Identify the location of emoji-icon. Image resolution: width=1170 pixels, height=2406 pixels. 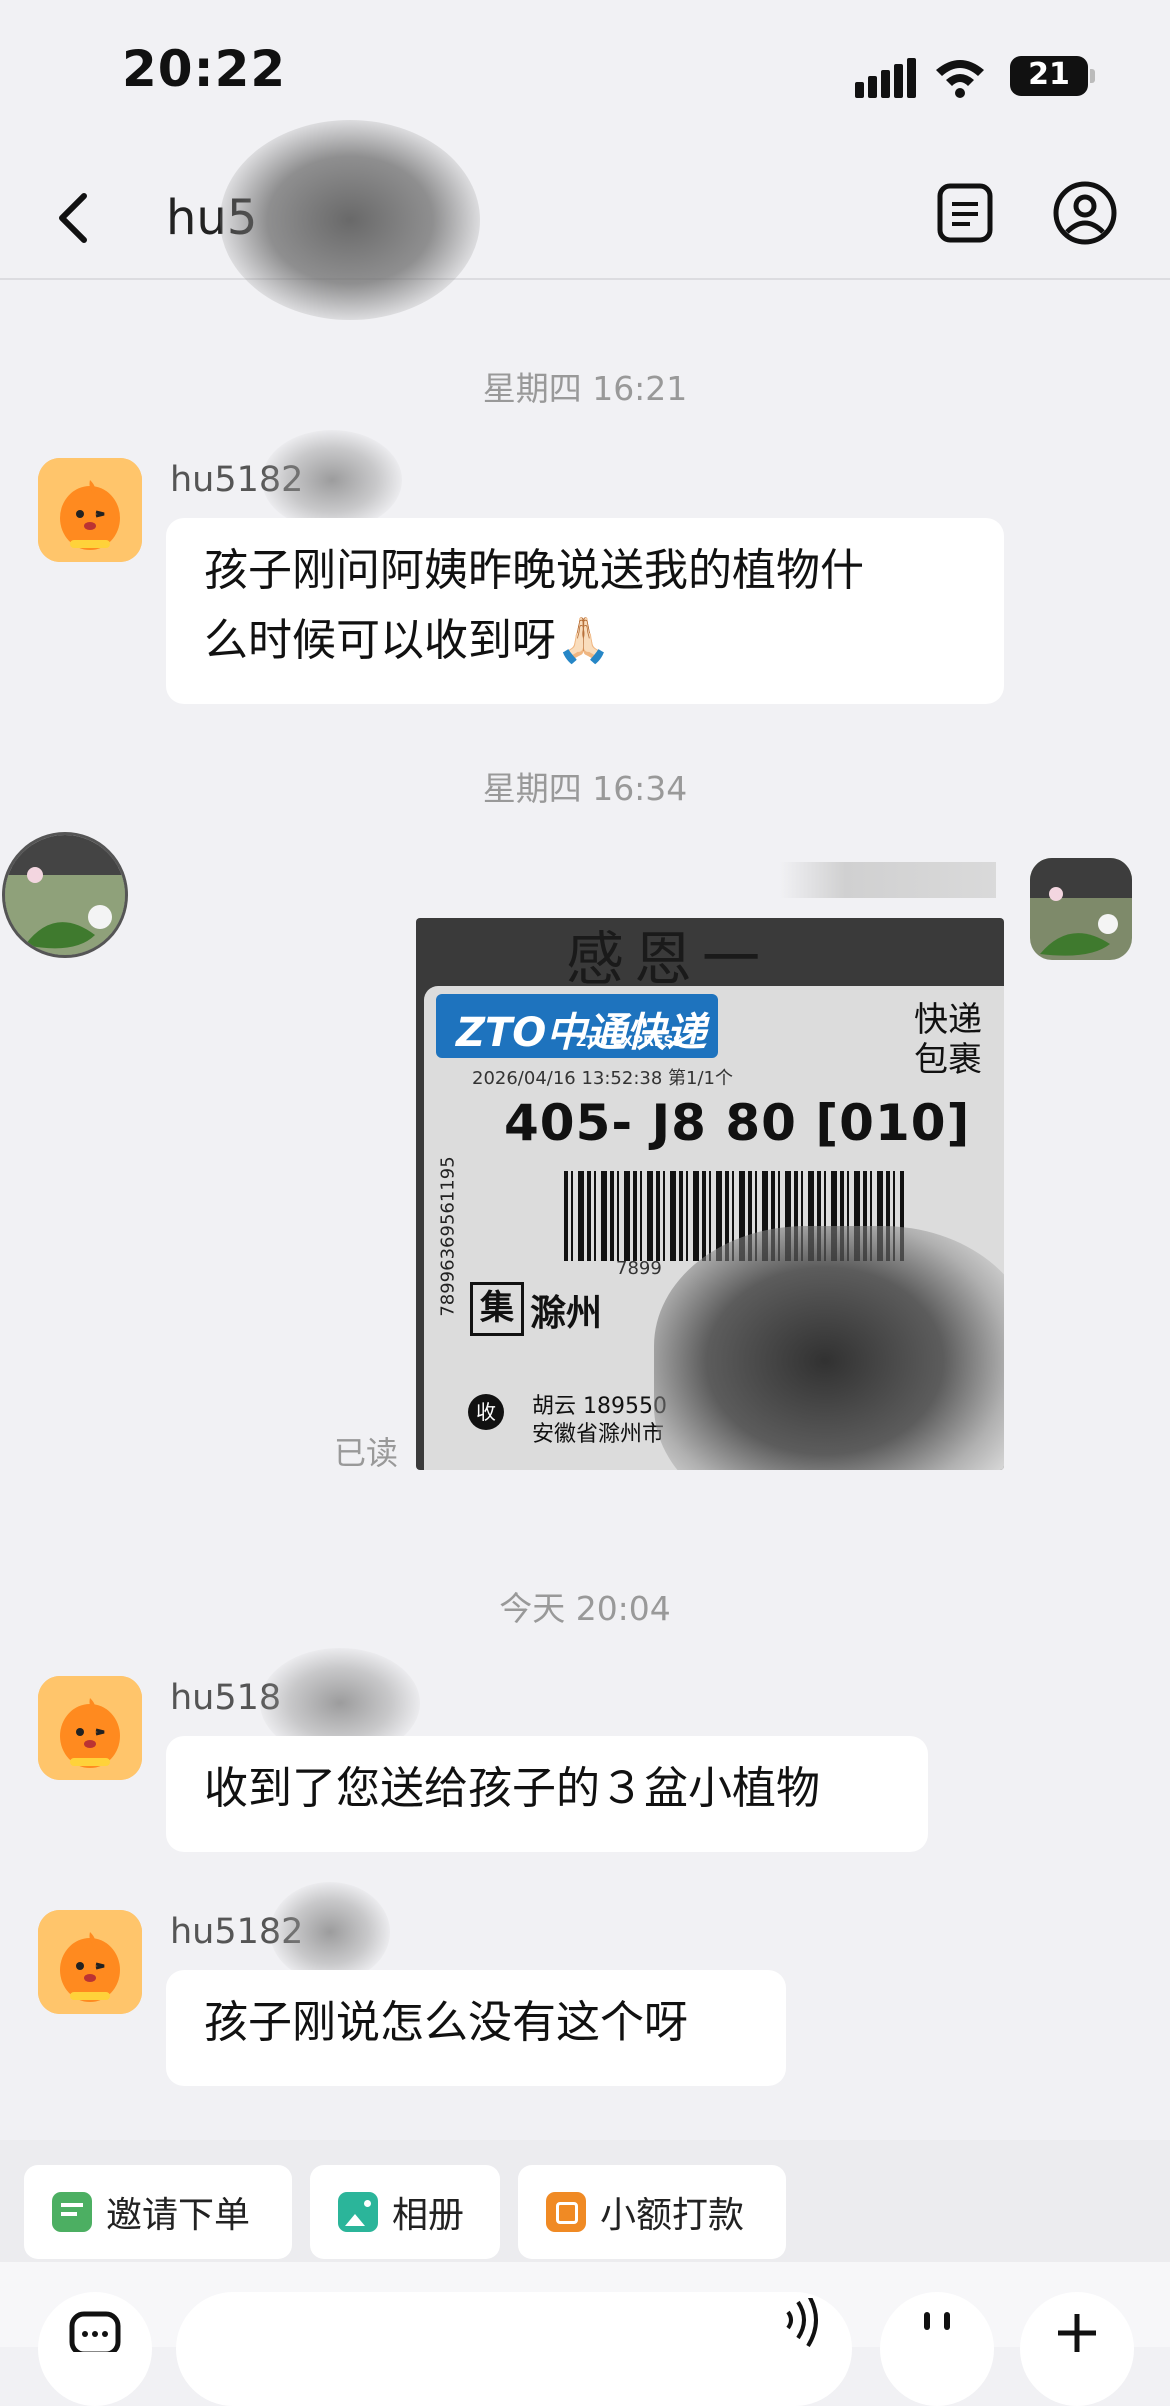
(937, 2321).